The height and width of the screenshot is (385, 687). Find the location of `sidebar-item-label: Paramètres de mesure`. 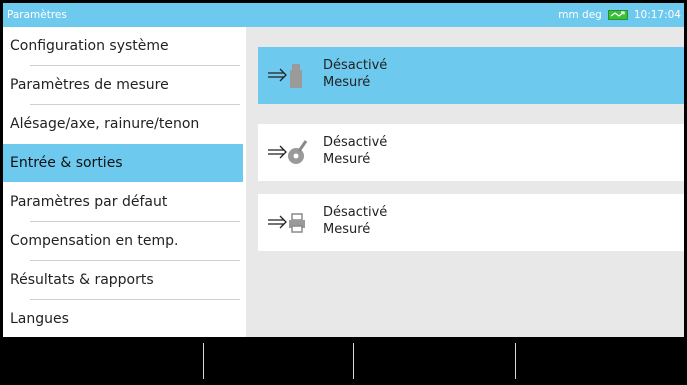

sidebar-item-label: Paramètres de mesure is located at coordinates (89, 85).